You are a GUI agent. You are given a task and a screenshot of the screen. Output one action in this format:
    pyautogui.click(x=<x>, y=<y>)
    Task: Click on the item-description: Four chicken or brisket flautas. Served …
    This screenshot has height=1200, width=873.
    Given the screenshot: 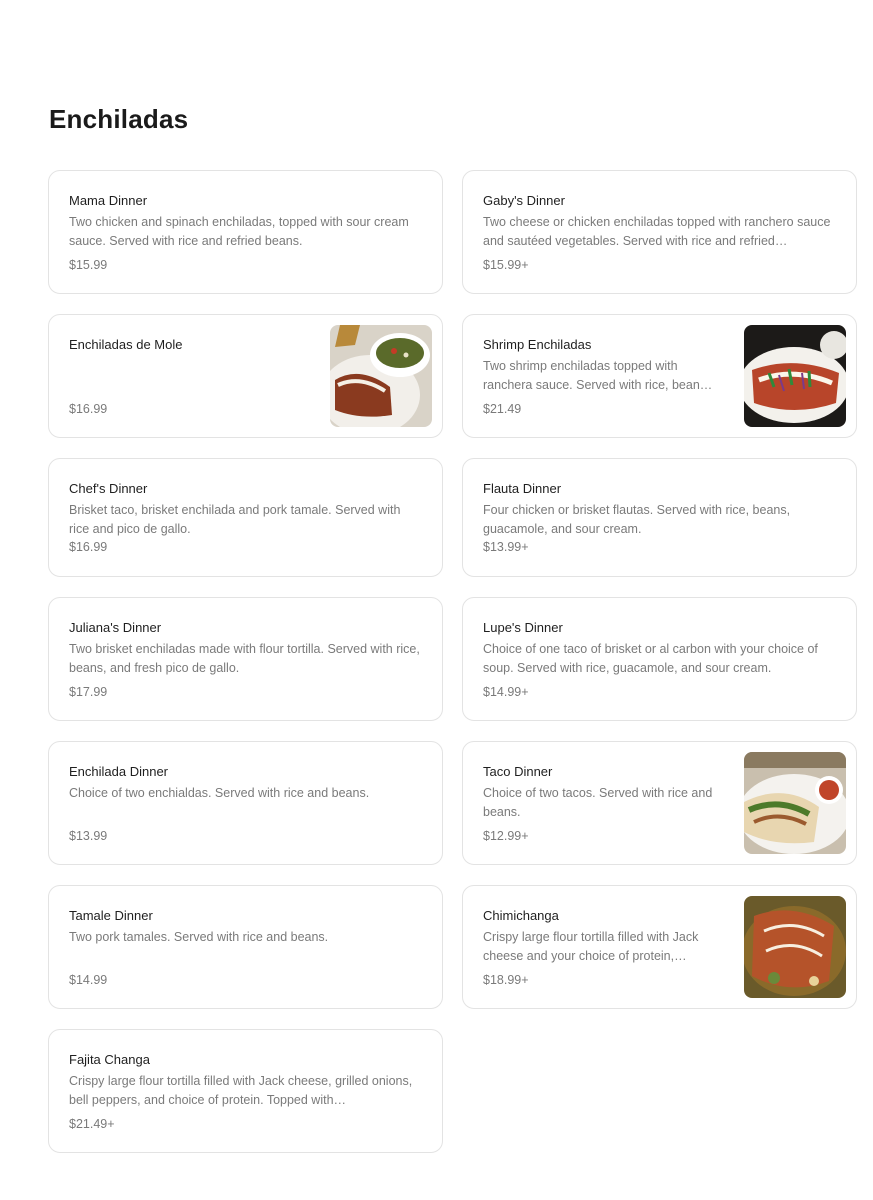 What is the action you would take?
    pyautogui.click(x=637, y=519)
    